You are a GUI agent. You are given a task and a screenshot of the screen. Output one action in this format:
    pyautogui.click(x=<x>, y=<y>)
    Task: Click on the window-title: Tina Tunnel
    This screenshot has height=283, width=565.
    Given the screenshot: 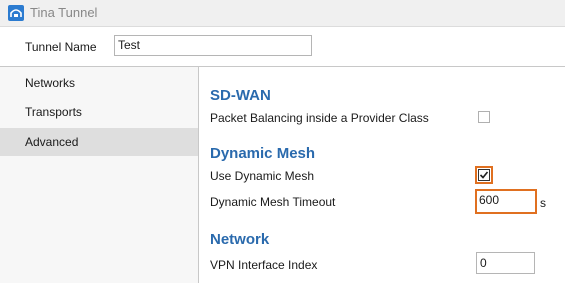 What is the action you would take?
    pyautogui.click(x=64, y=12)
    